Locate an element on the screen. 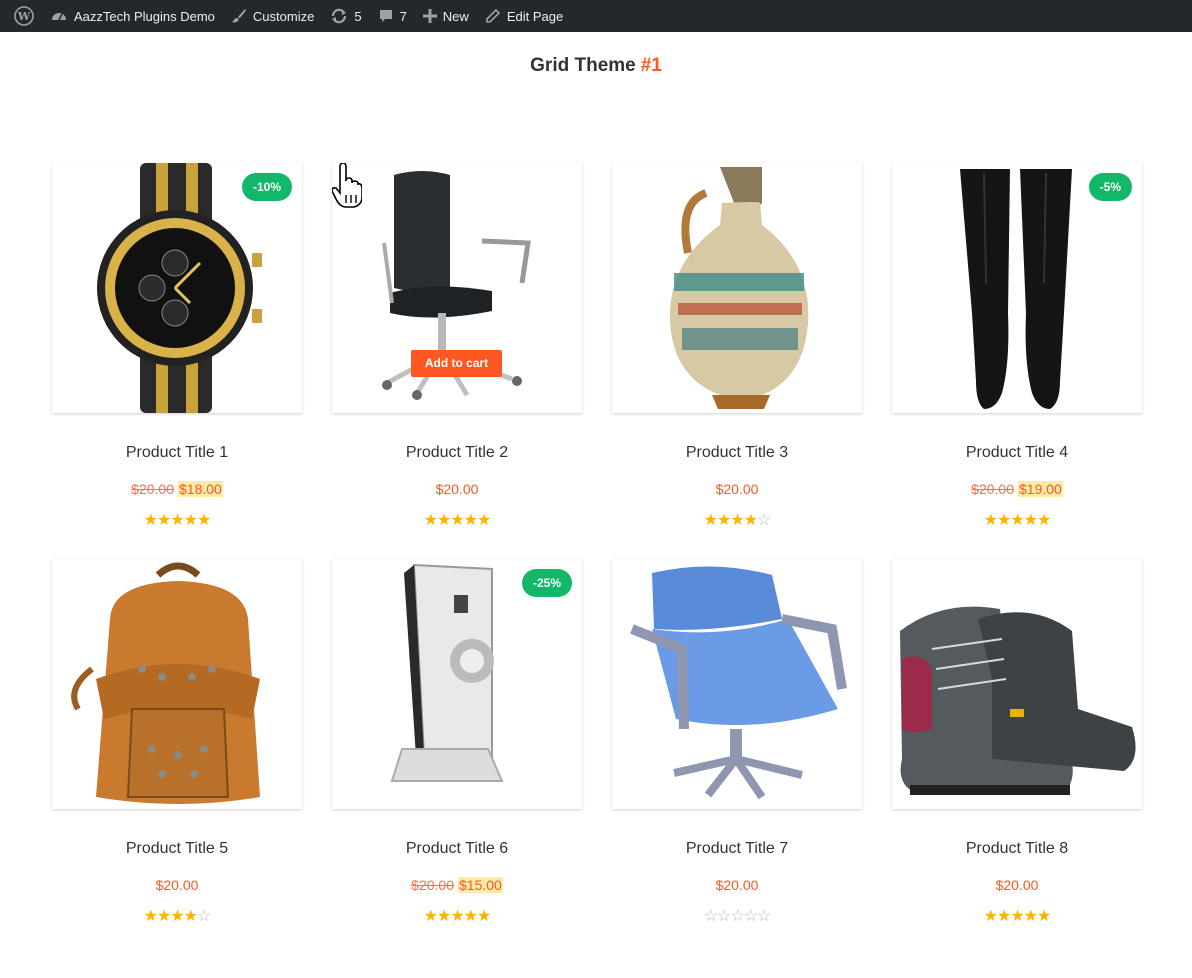 The width and height of the screenshot is (1192, 978). brush-icon is located at coordinates (238, 16).